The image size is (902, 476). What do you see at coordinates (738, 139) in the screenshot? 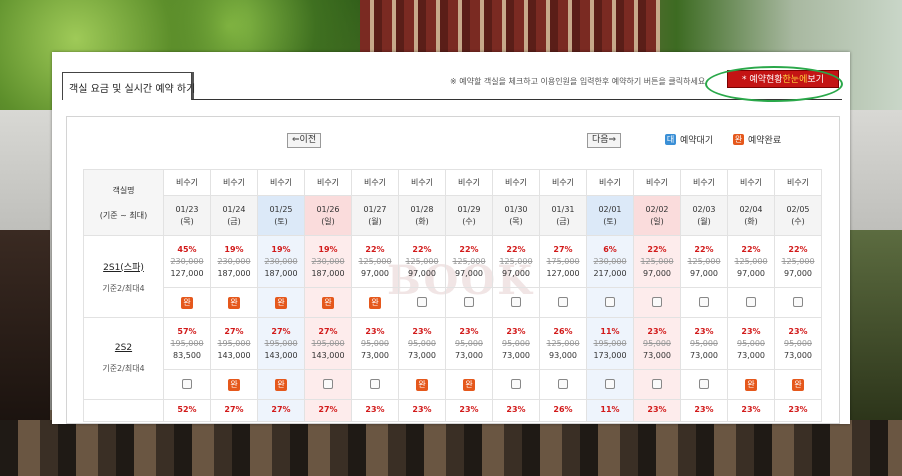
I see `completed-icon: 완` at bounding box center [738, 139].